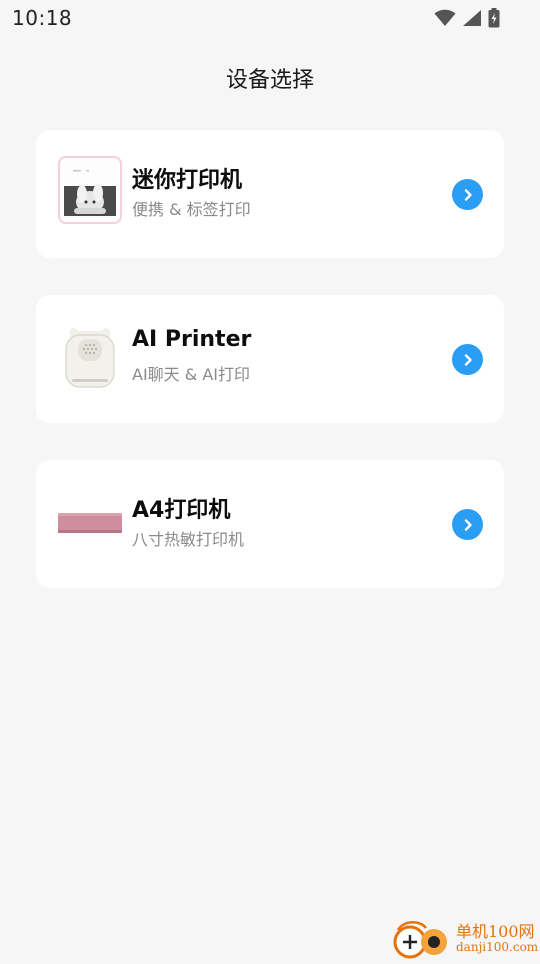 The height and width of the screenshot is (964, 540). I want to click on device-card-a4-printer: A4打印机 八寸热敏打印机, so click(270, 524).